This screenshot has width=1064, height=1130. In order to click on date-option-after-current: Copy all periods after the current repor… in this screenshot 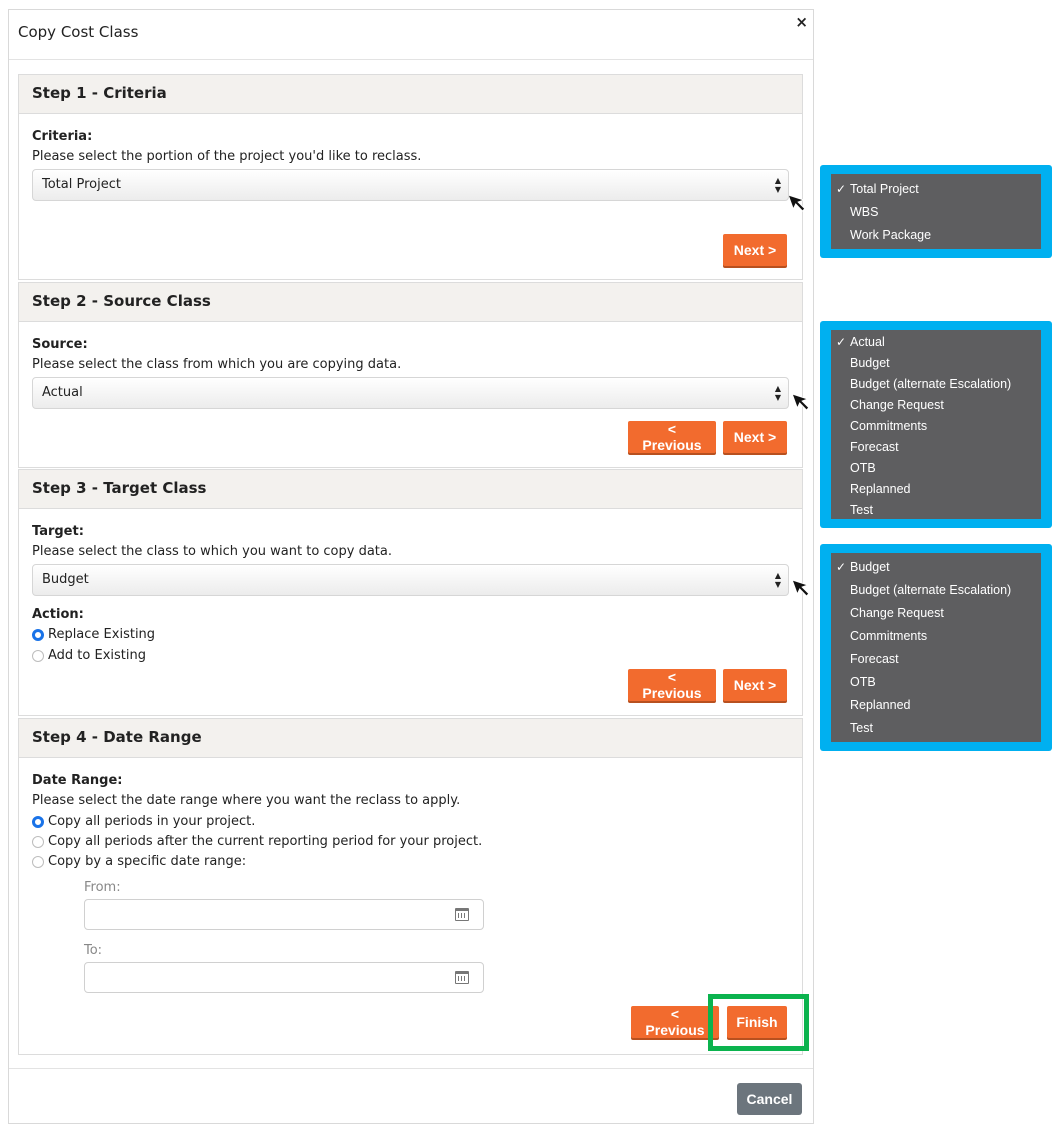, I will do `click(257, 841)`.